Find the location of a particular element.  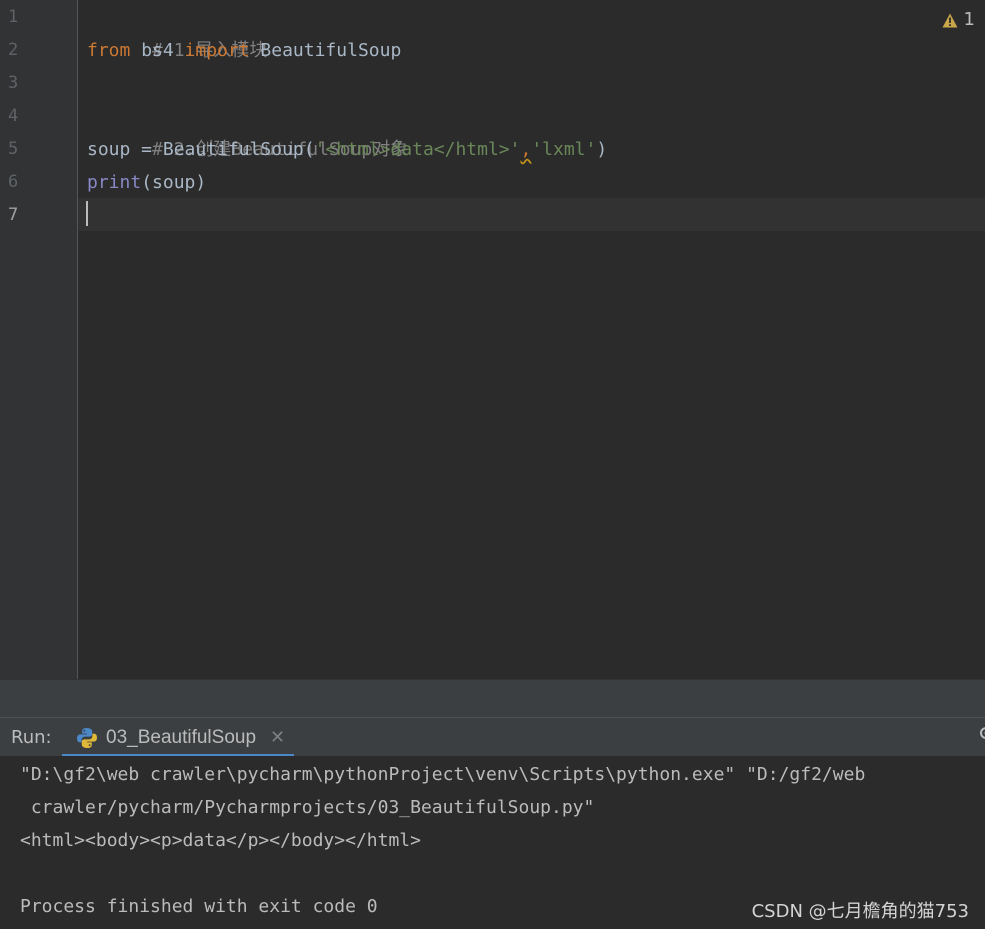

run-tab: 03_BeautifulSoup ✕ is located at coordinates (178, 737).